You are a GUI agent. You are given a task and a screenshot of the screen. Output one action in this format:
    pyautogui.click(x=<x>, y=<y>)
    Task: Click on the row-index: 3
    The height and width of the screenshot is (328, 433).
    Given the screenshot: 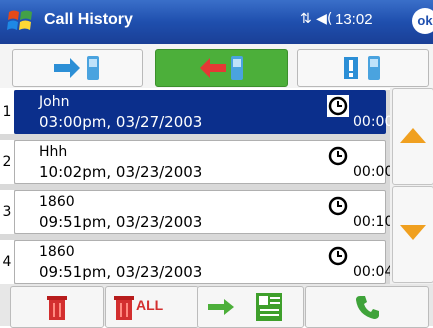 What is the action you would take?
    pyautogui.click(x=7, y=212)
    